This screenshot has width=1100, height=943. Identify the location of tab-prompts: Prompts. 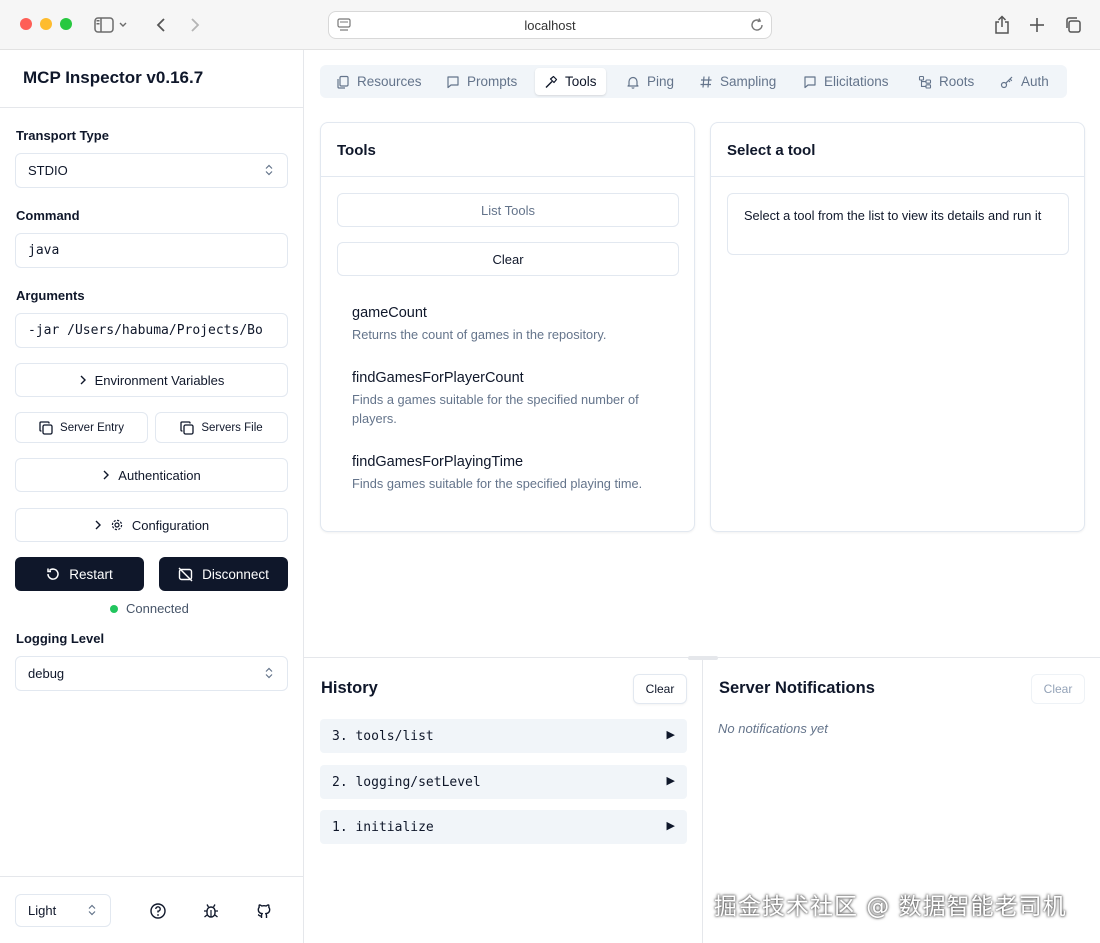
(481, 81).